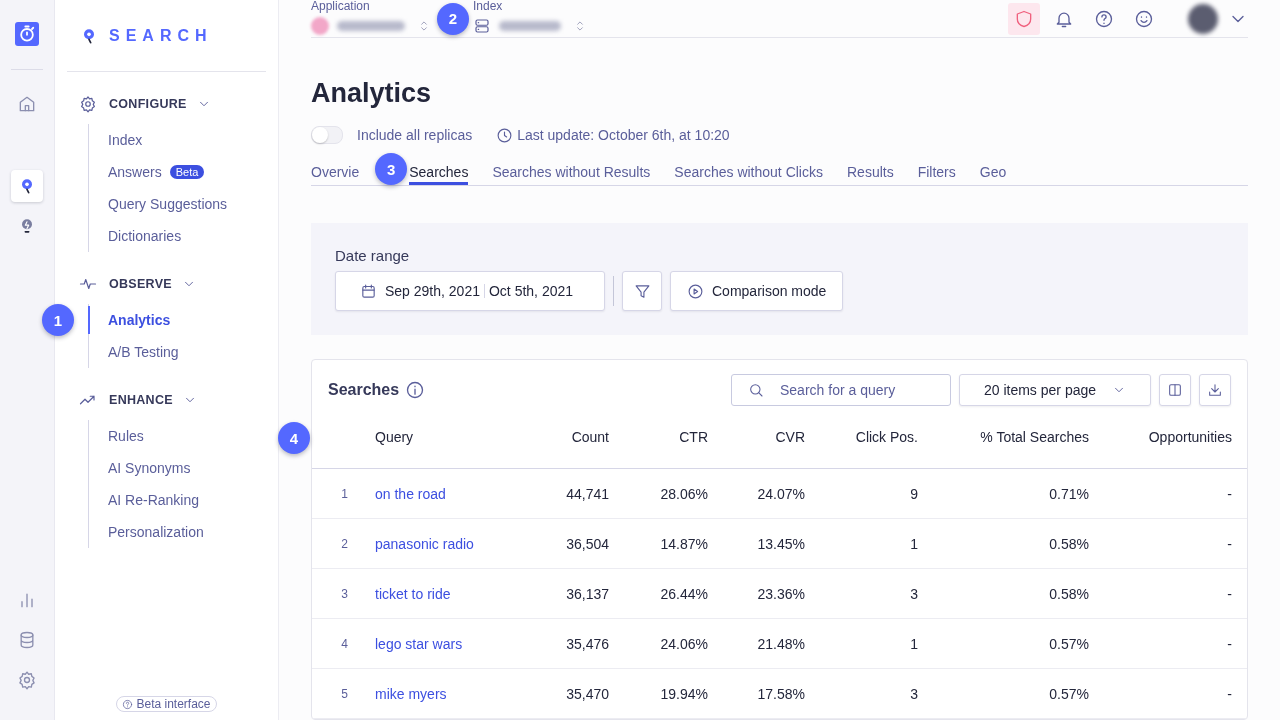 This screenshot has width=1280, height=720. Describe the element at coordinates (913, 493) in the screenshot. I see `table-cell-text: 9` at that location.